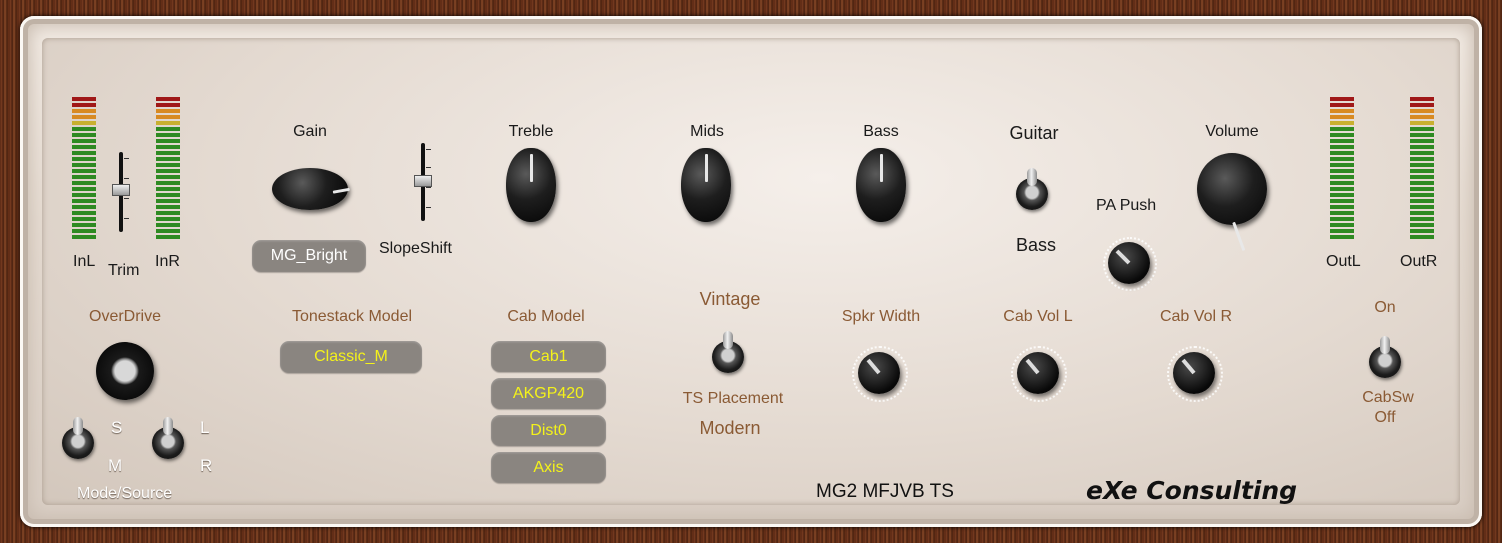  Describe the element at coordinates (78, 438) in the screenshot. I see `overdrive-sm-toggle` at that location.